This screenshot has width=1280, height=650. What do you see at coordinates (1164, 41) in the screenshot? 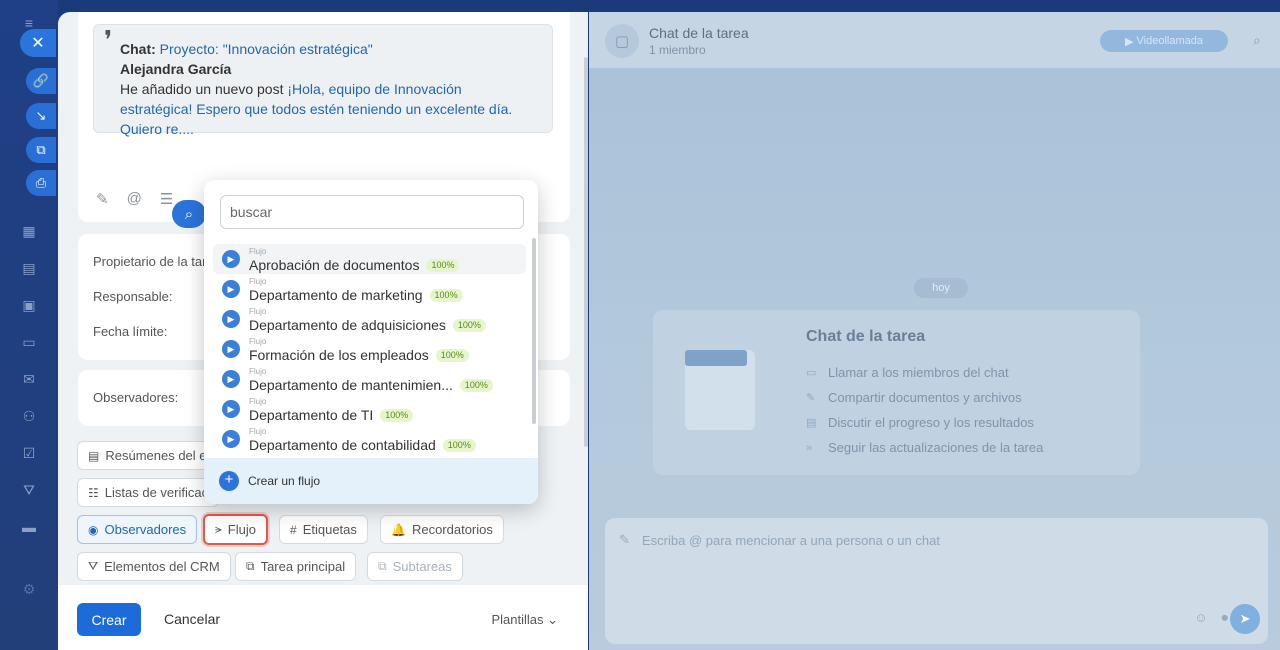
I see `video-call-button: ▶ Videollamada` at bounding box center [1164, 41].